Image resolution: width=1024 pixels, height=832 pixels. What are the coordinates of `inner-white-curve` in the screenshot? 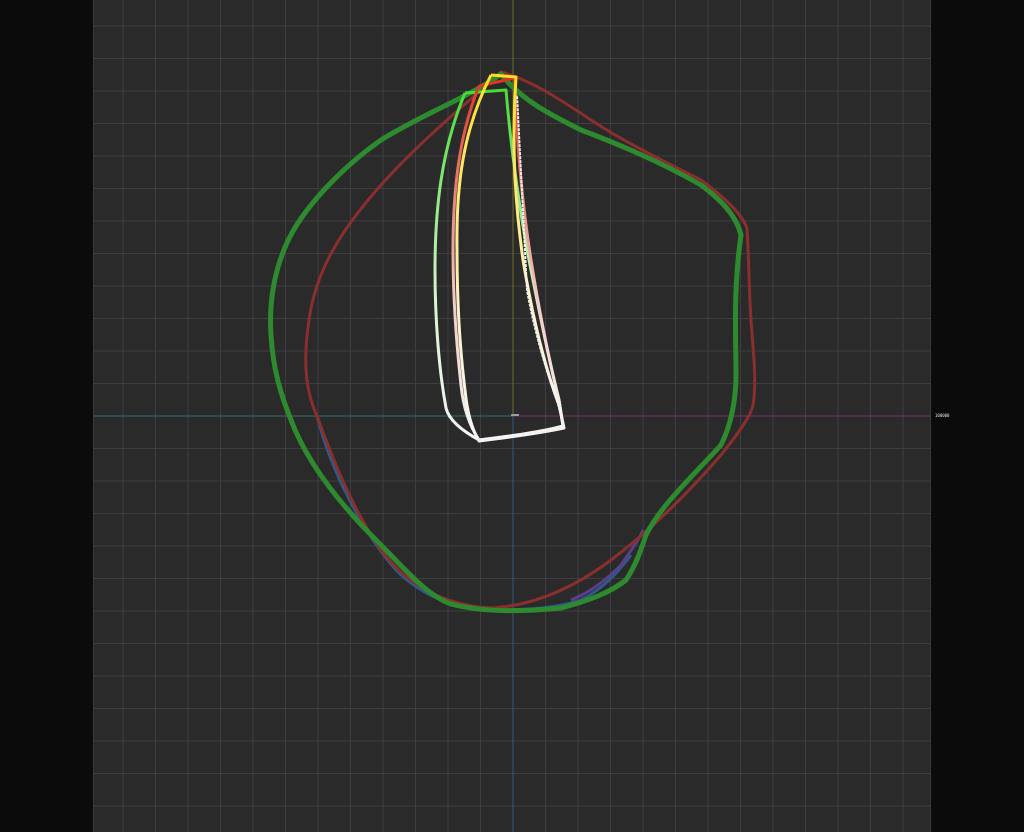 It's located at (521, 268).